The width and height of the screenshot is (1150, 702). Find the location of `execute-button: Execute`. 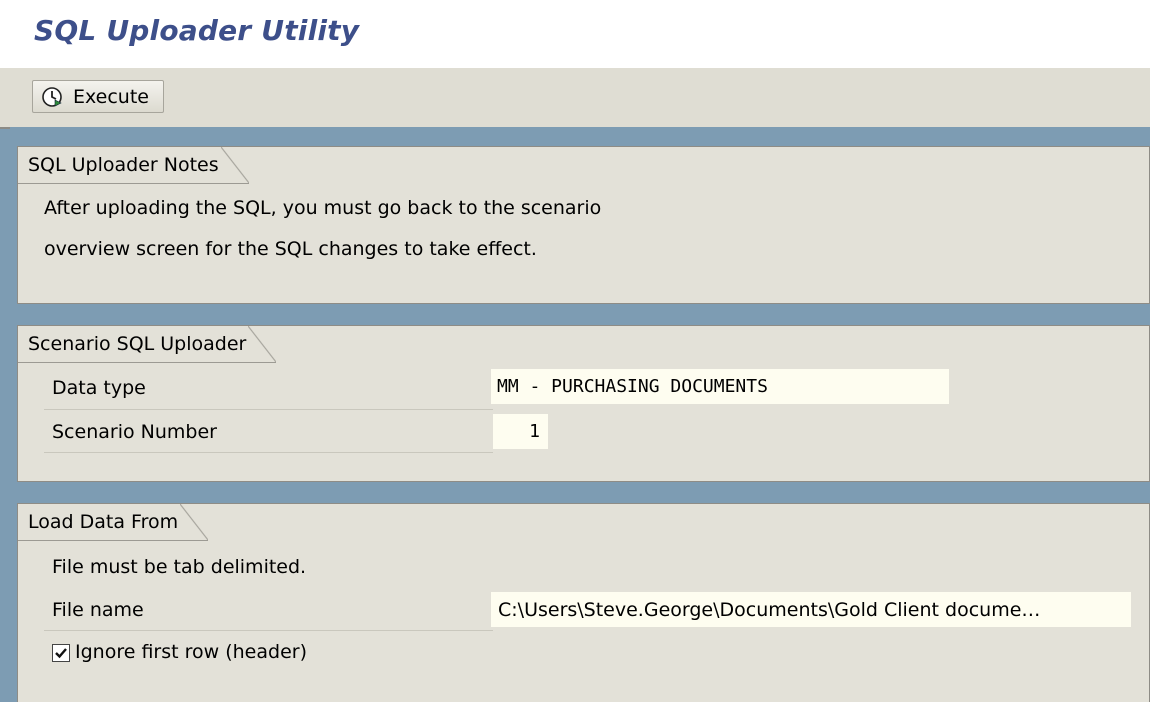

execute-button: Execute is located at coordinates (98, 96).